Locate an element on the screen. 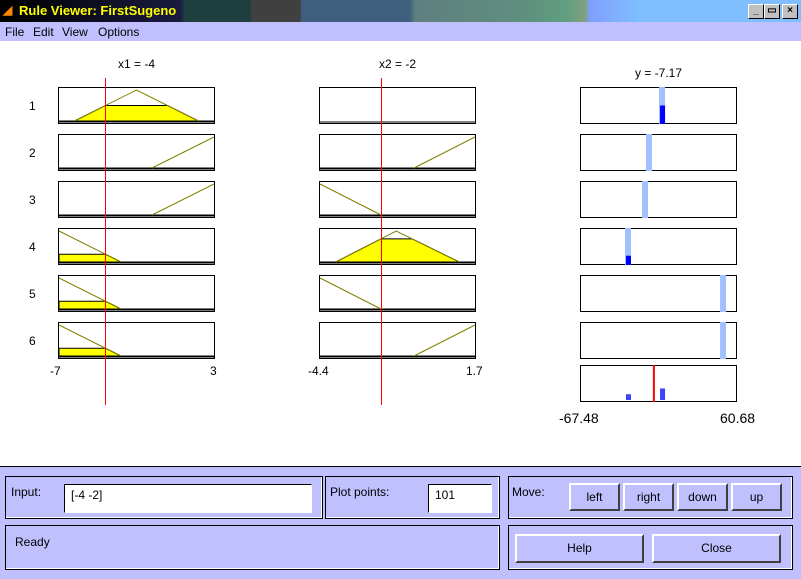  move-label: Move: is located at coordinates (528, 492).